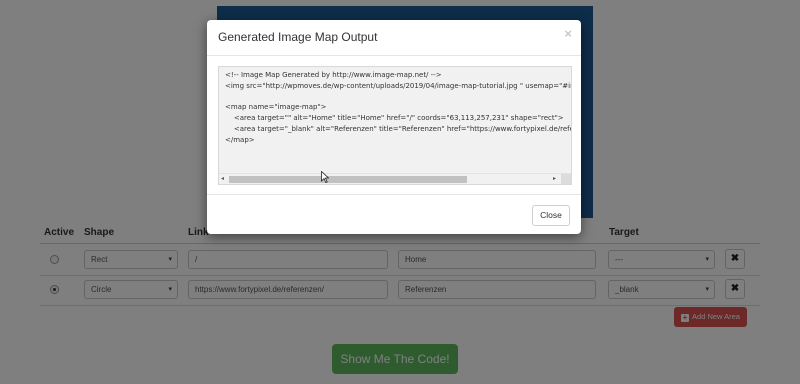 The width and height of the screenshot is (800, 384). What do you see at coordinates (298, 37) in the screenshot?
I see `modal-title: Generated Image Map Output` at bounding box center [298, 37].